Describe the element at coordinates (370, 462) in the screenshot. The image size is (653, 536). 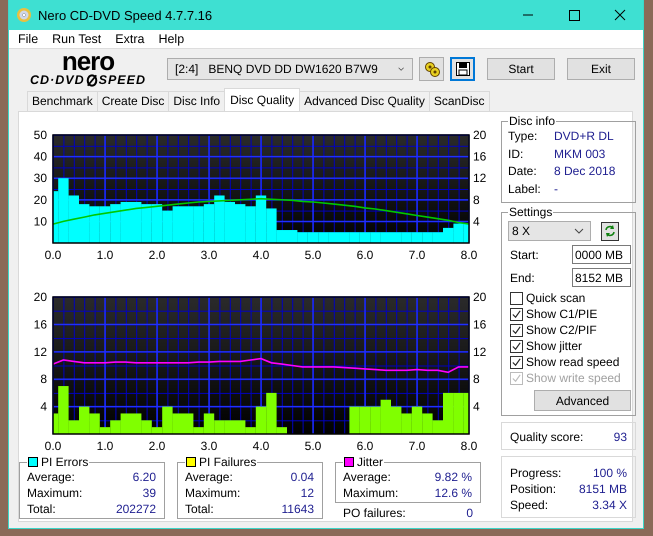
I see `group-title: Jitter` at that location.